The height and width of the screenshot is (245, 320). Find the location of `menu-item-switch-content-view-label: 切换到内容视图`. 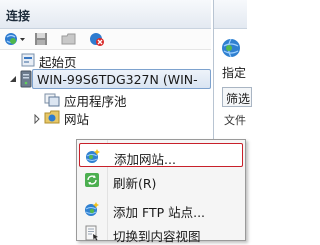

menu-item-switch-content-view-label: 切换到内容视图 is located at coordinates (157, 236).